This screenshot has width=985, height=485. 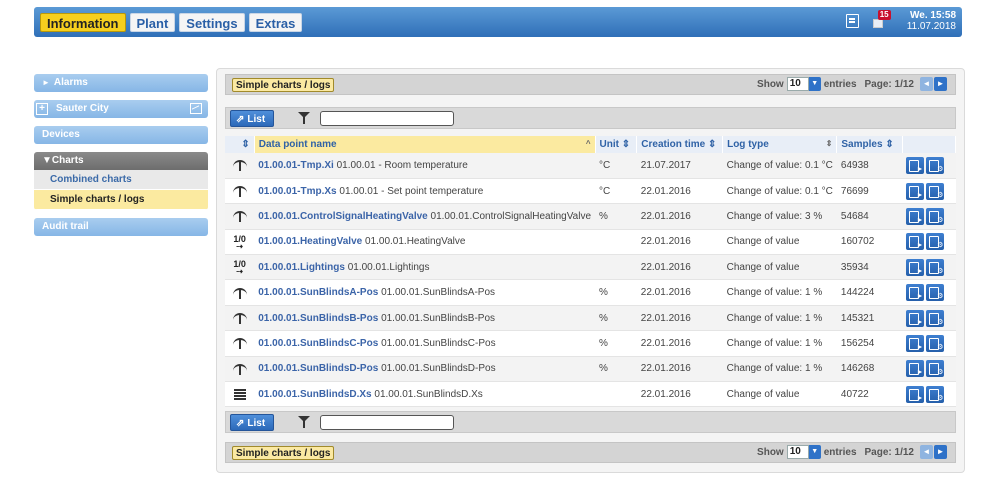 What do you see at coordinates (67, 160) in the screenshot?
I see `sidebar-item-label: Charts` at bounding box center [67, 160].